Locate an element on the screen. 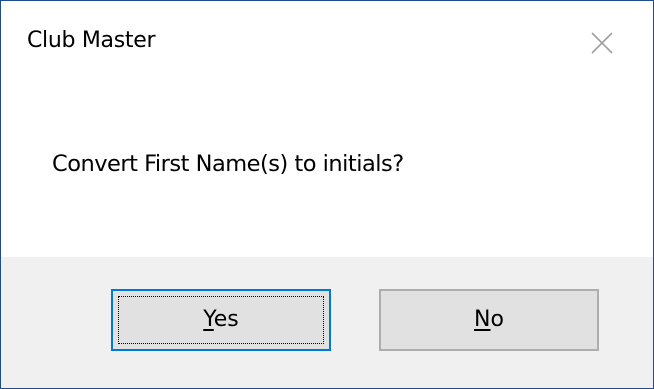 The width and height of the screenshot is (654, 389). yes-accelerator: Y is located at coordinates (208, 319).